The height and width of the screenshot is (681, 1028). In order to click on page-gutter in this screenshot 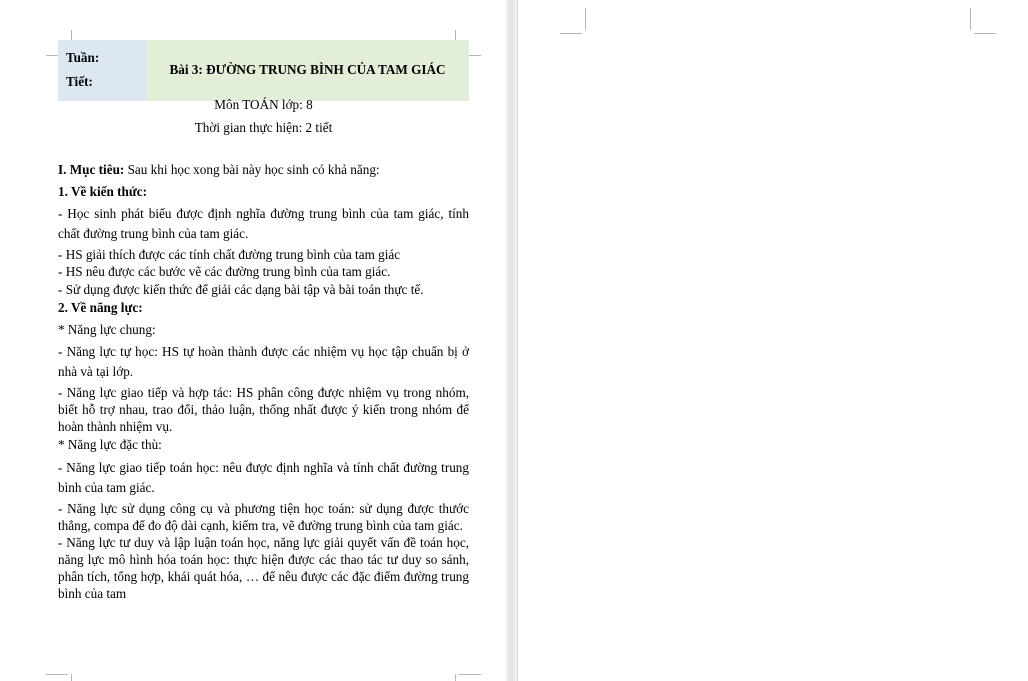, I will do `click(512, 340)`.